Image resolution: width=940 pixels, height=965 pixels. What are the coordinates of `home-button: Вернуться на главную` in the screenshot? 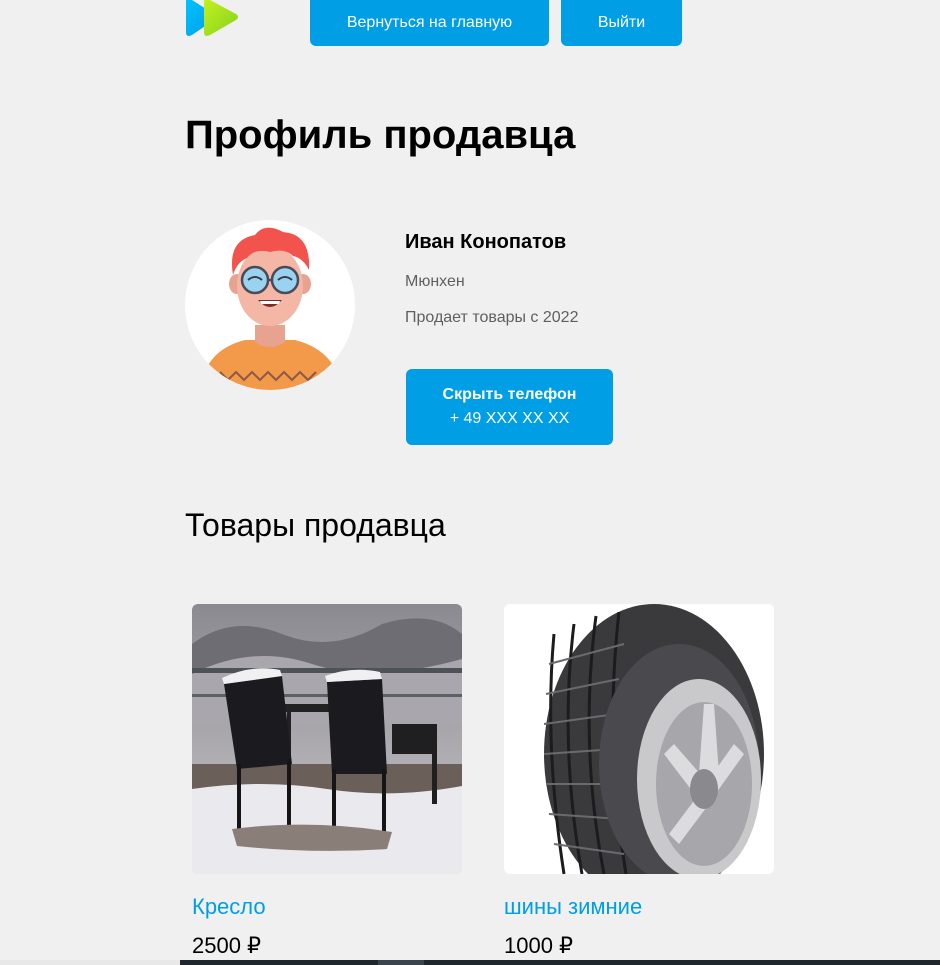 It's located at (429, 23).